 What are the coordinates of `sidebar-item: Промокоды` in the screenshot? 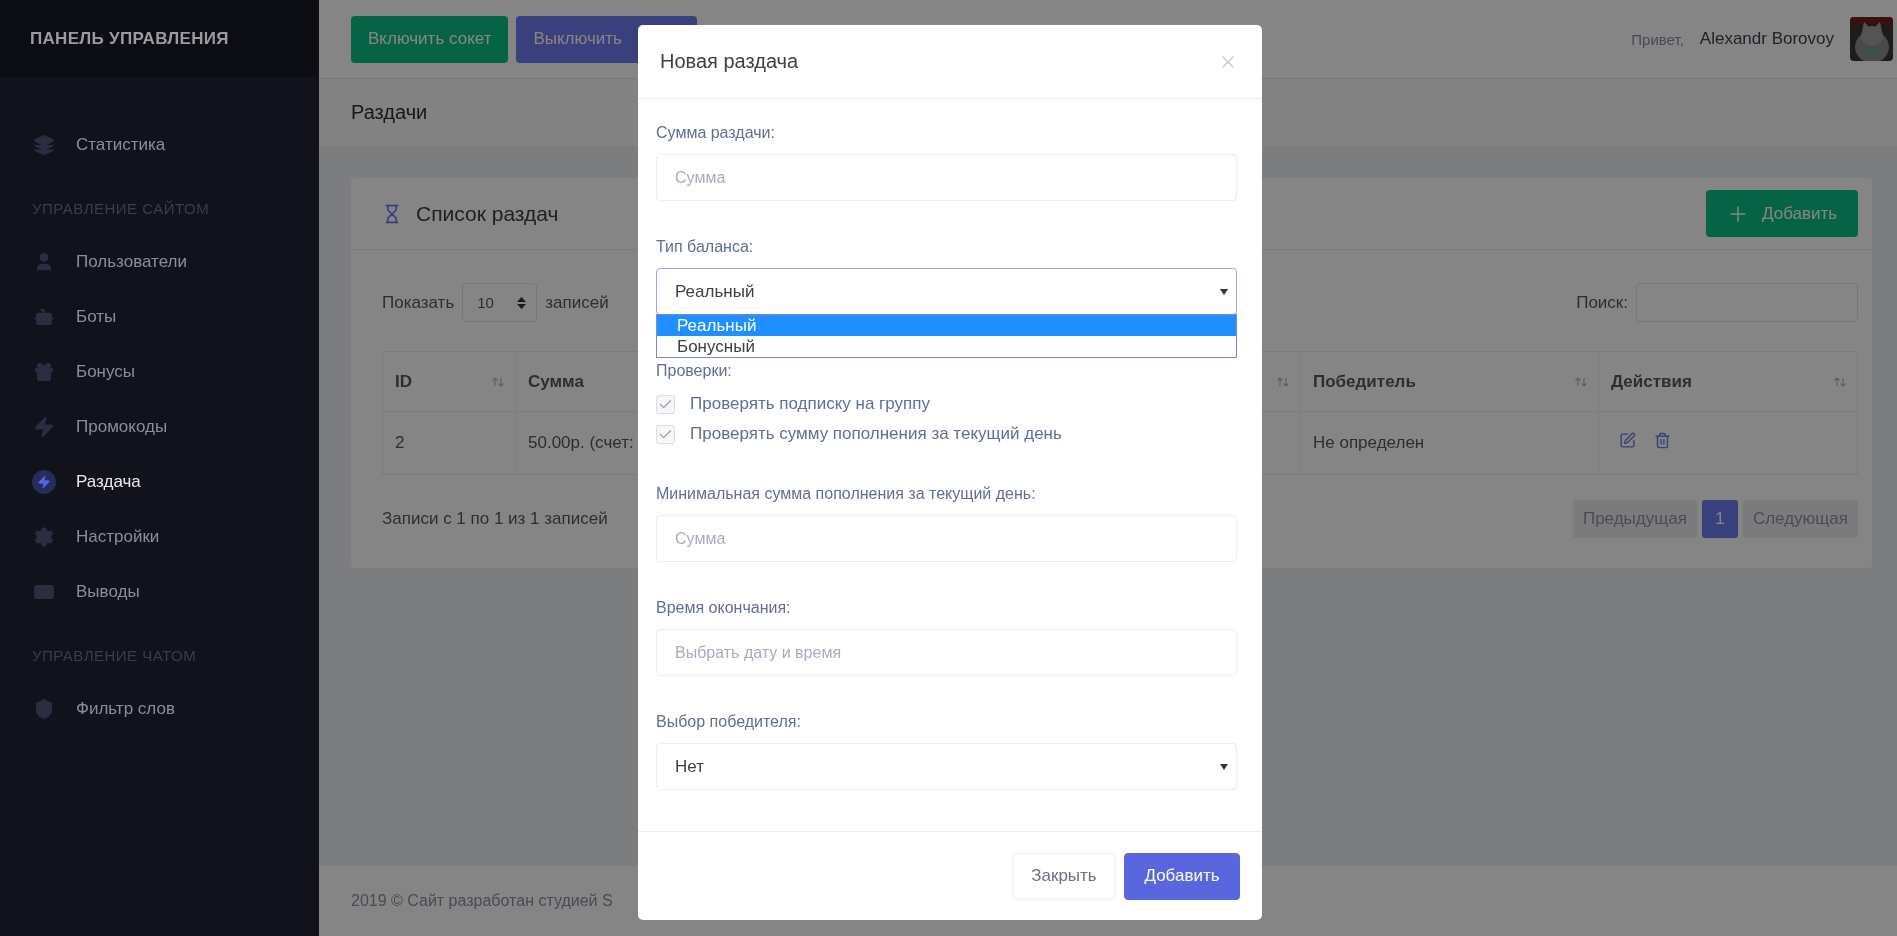 It's located at (159, 426).